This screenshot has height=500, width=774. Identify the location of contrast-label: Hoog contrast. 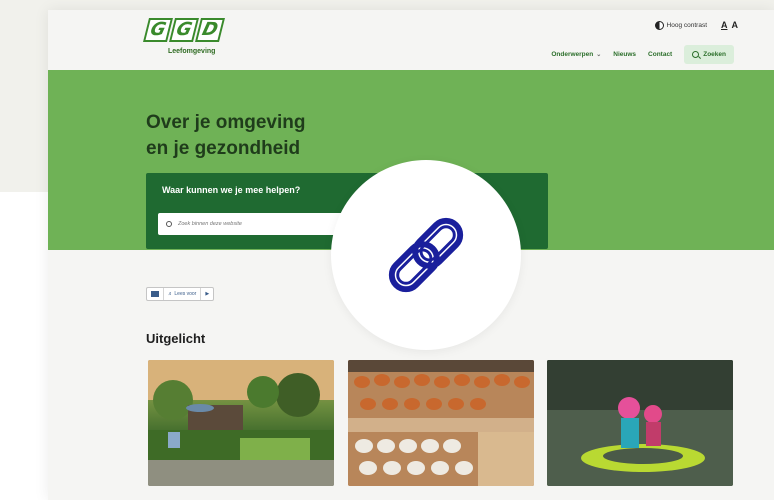
(686, 25).